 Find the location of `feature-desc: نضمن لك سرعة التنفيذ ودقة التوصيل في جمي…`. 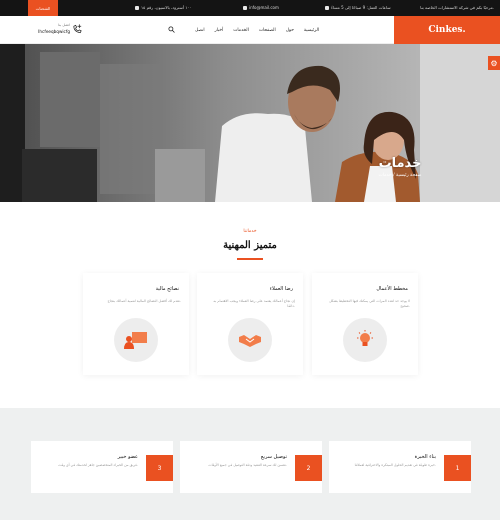

feature-desc: نضمن لك سرعة التنفيذ ودقة التوصيل في جمي… is located at coordinates (247, 465).